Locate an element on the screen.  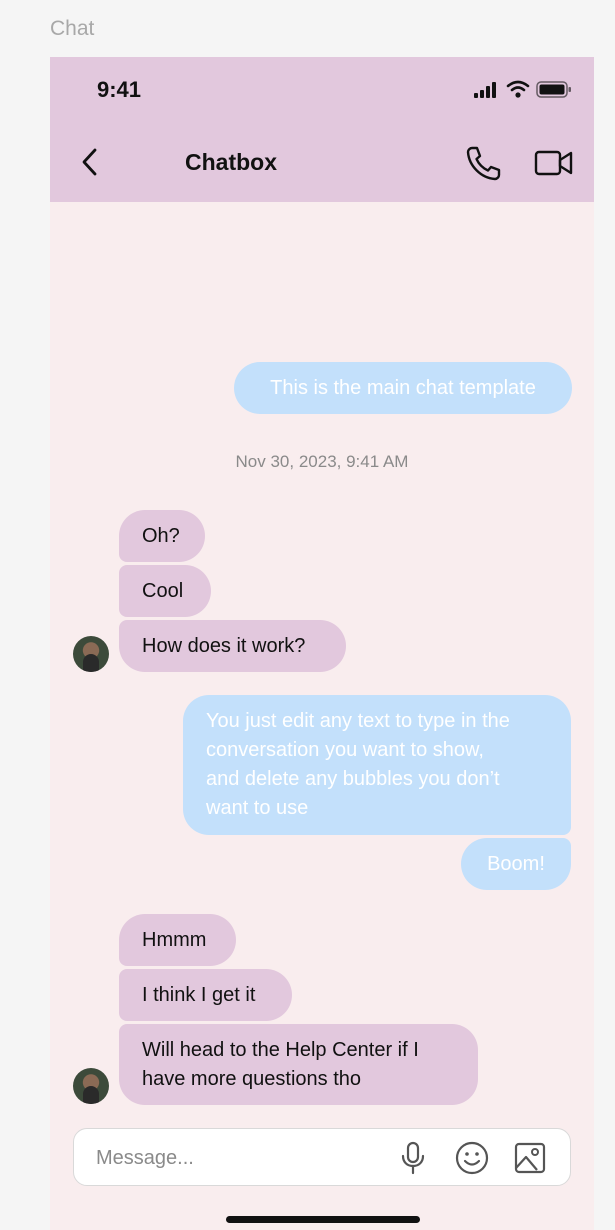
message-text-line: Will head to the Help Center if I is located at coordinates (280, 1050).